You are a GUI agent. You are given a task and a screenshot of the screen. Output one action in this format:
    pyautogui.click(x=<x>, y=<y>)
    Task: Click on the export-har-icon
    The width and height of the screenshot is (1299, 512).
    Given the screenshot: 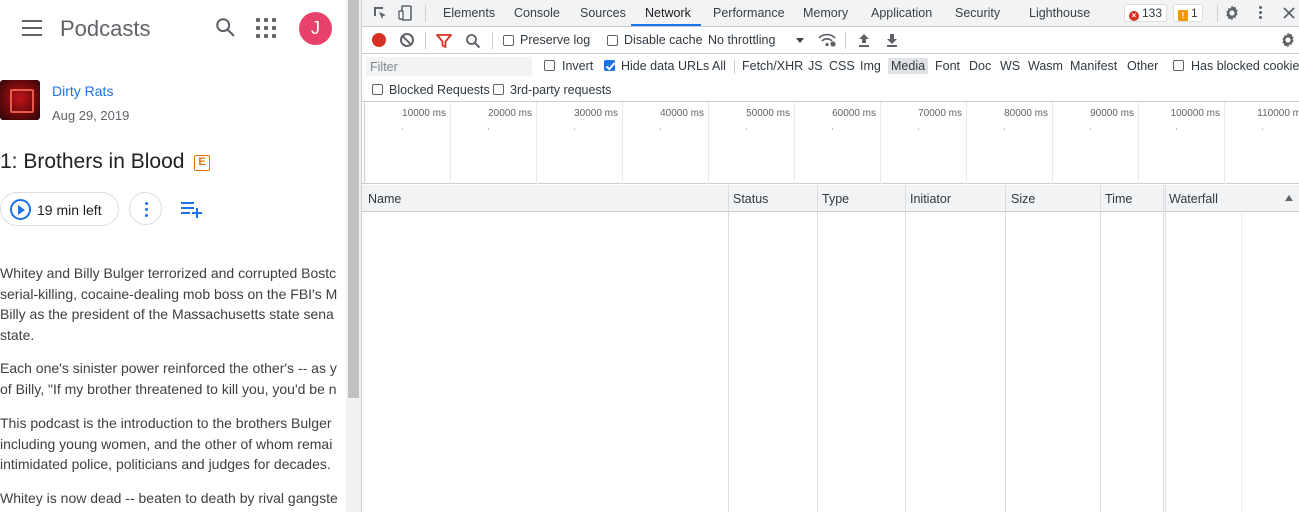 What is the action you would take?
    pyautogui.click(x=892, y=40)
    